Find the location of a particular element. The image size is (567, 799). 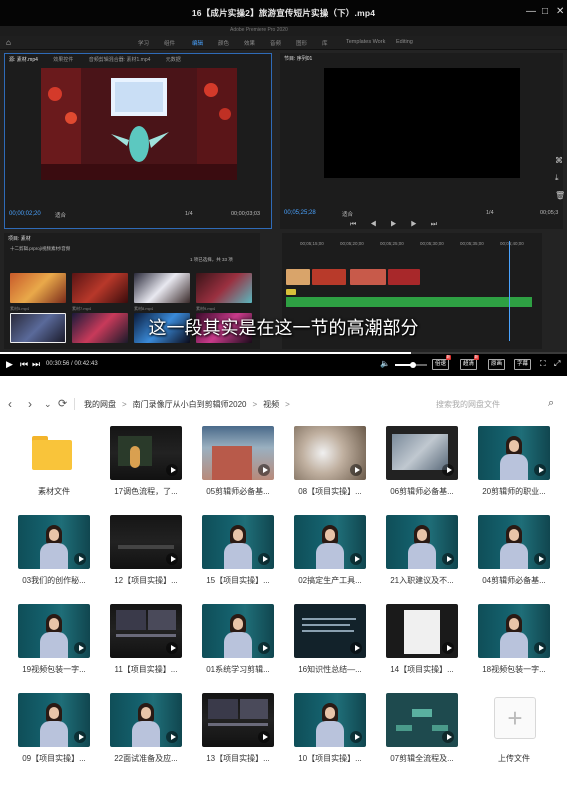

workspace-tab: 学习 is located at coordinates (144, 44).